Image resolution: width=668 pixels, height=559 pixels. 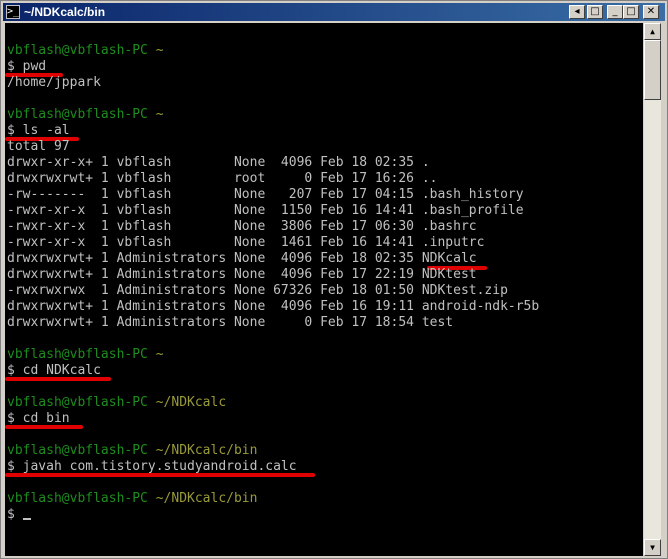 What do you see at coordinates (595, 12) in the screenshot?
I see `restore-small-button: □` at bounding box center [595, 12].